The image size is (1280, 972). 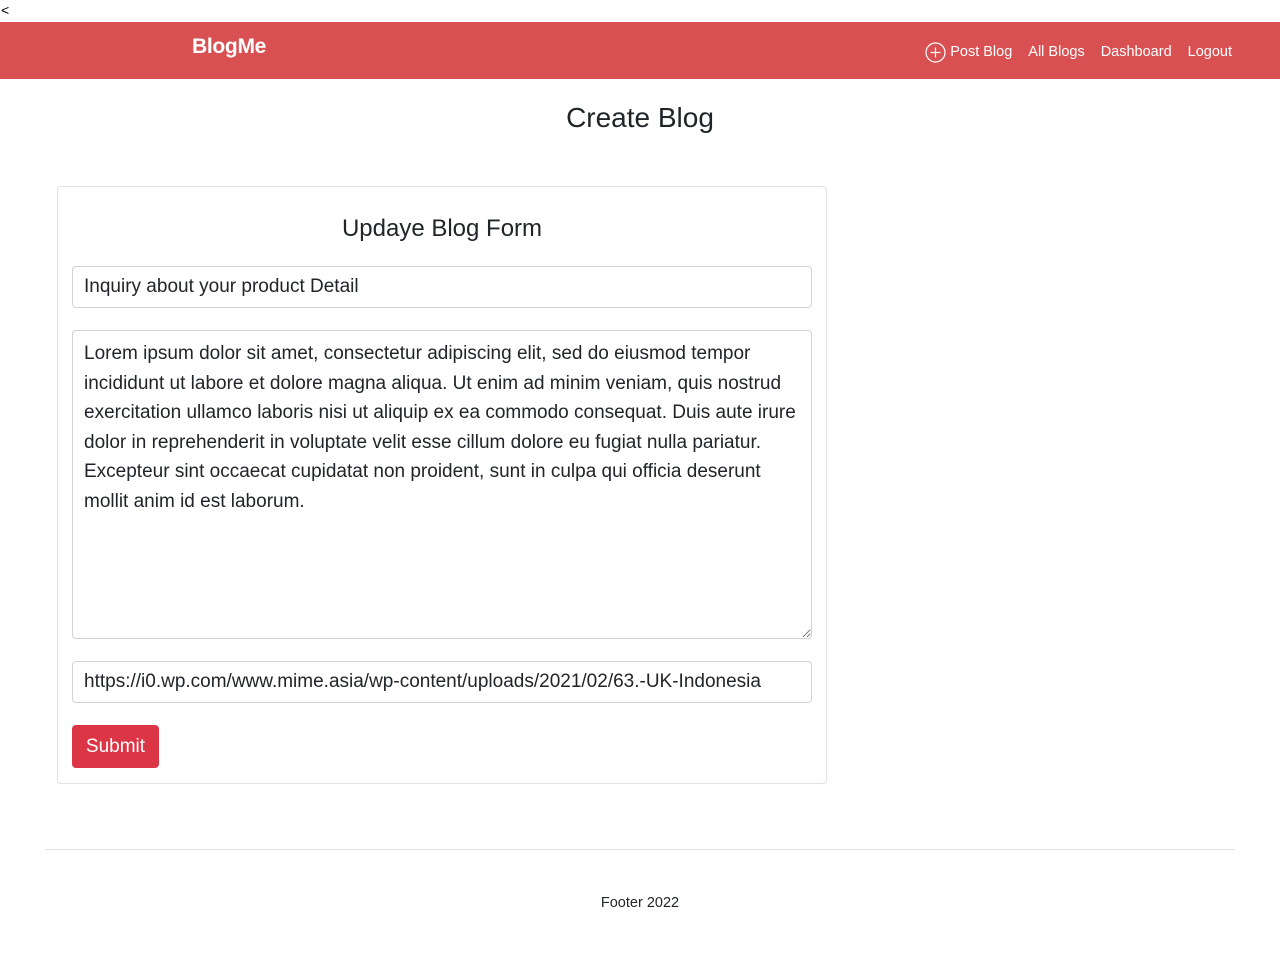 I want to click on blog-title-input, so click(x=442, y=287).